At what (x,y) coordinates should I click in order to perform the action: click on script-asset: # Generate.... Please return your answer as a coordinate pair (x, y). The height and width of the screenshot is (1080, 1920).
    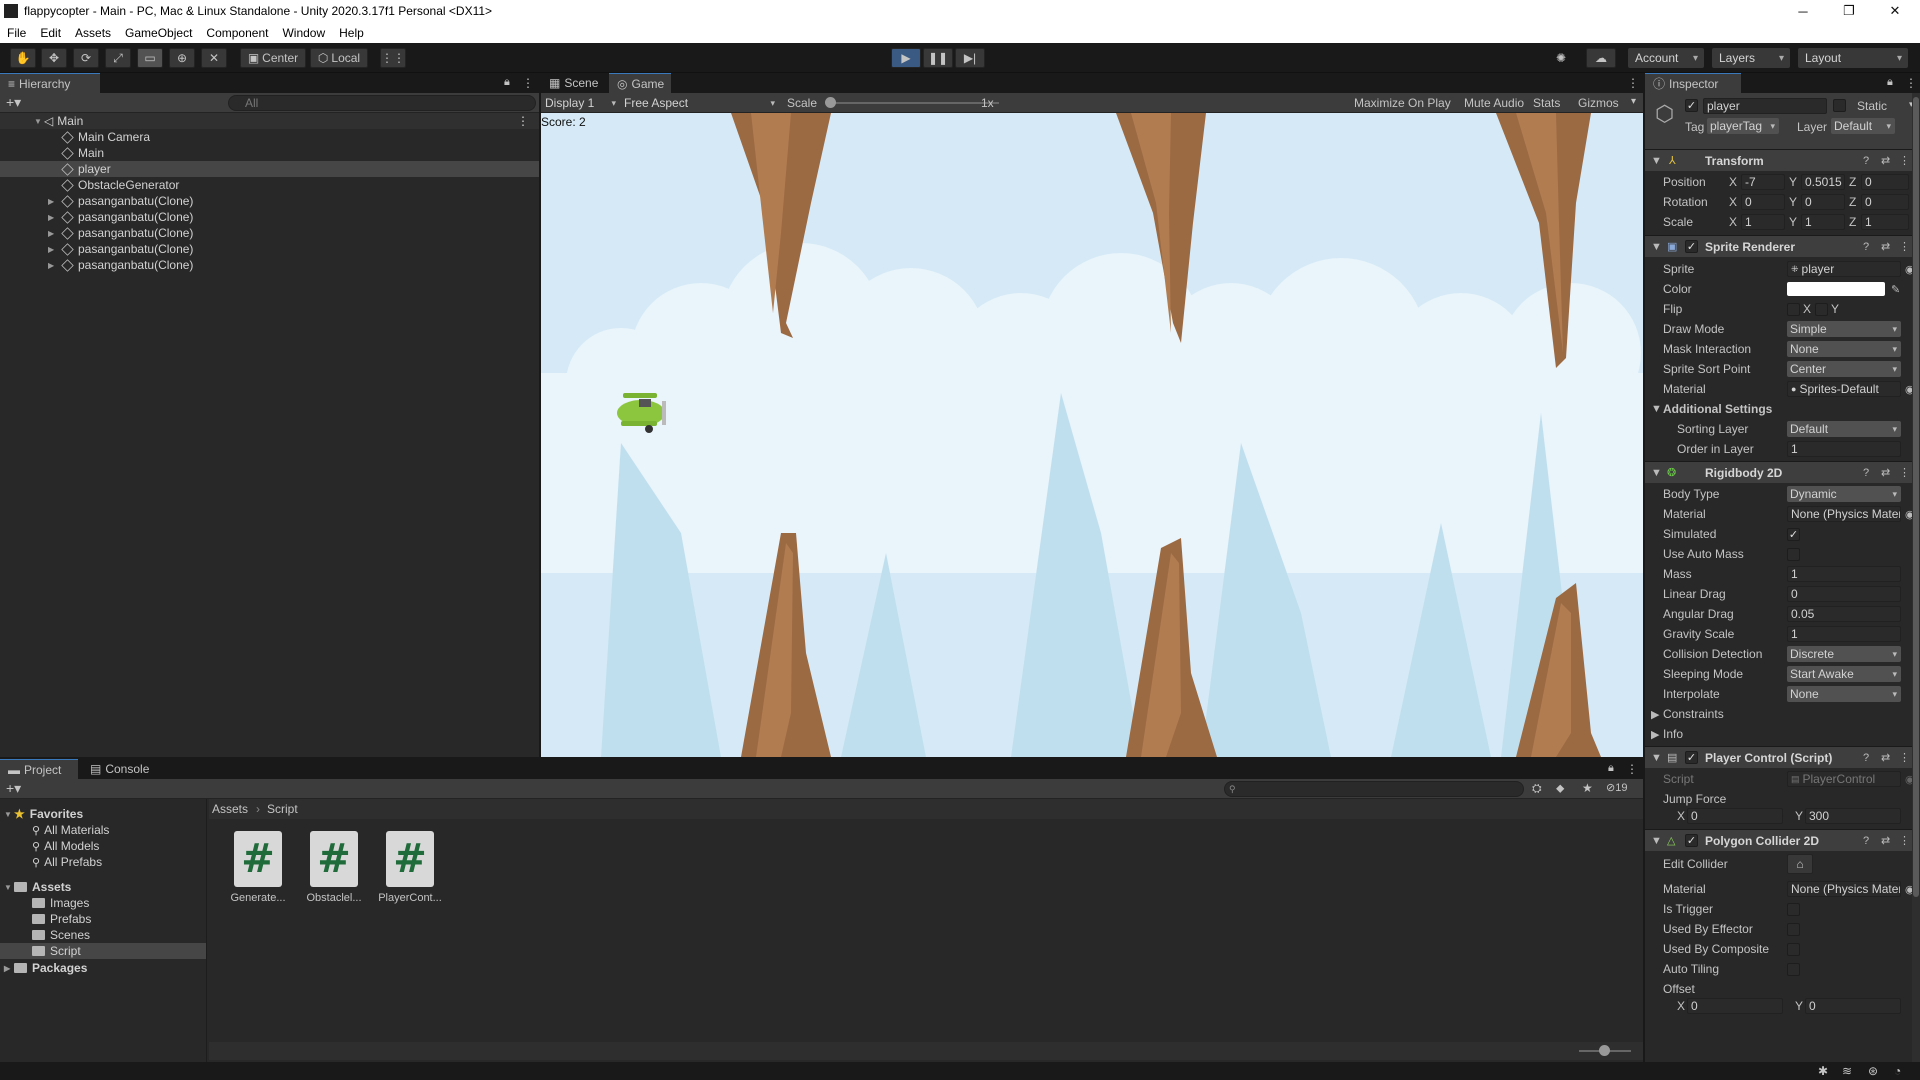
    Looking at the image, I should click on (258, 867).